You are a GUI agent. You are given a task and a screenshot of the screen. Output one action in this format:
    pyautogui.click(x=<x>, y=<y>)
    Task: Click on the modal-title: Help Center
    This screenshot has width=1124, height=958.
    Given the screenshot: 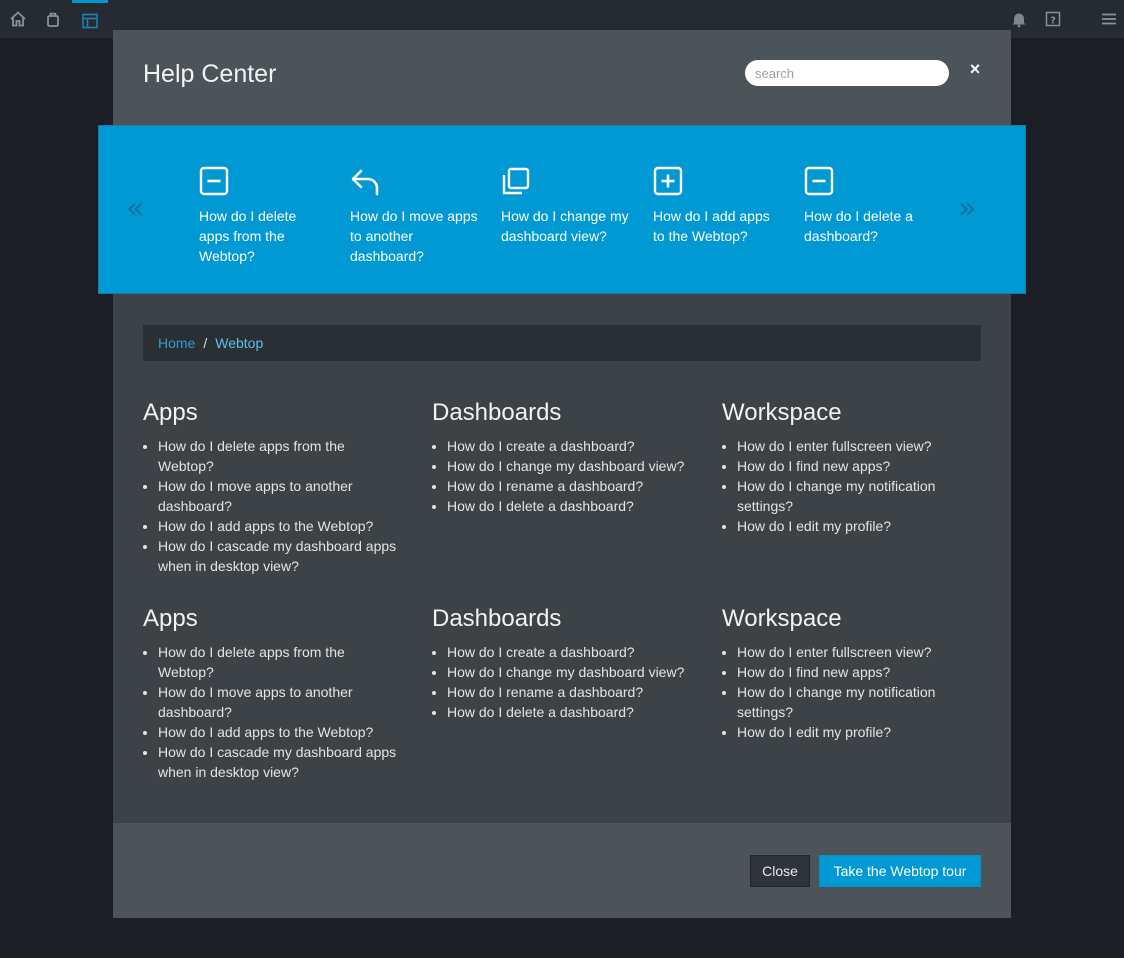 What is the action you would take?
    pyautogui.click(x=210, y=74)
    